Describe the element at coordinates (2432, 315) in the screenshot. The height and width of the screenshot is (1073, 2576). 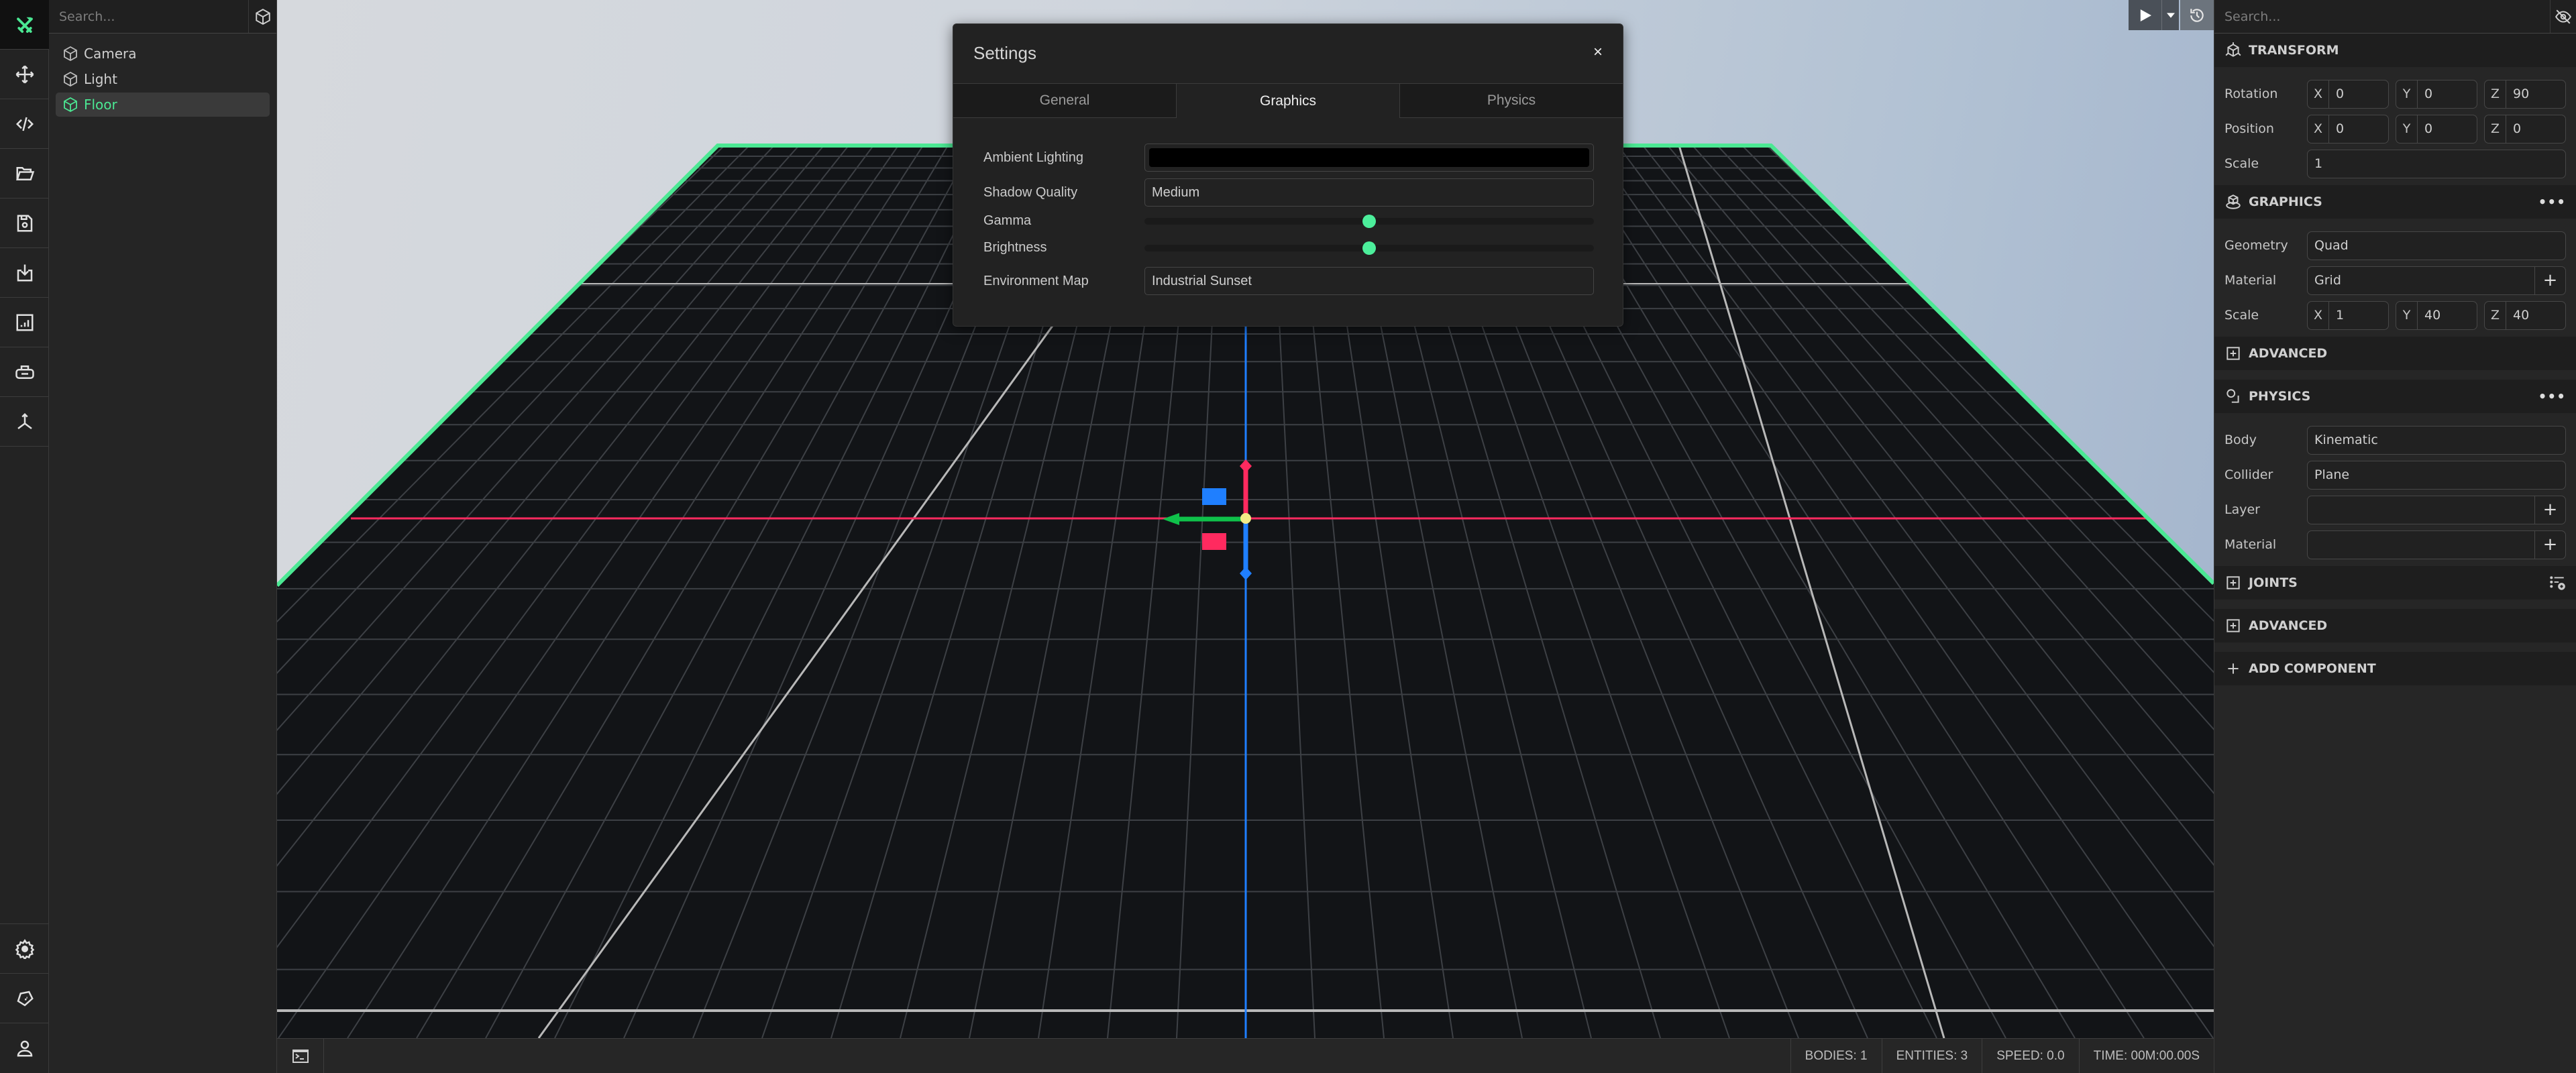
I see `field-value: 40` at that location.